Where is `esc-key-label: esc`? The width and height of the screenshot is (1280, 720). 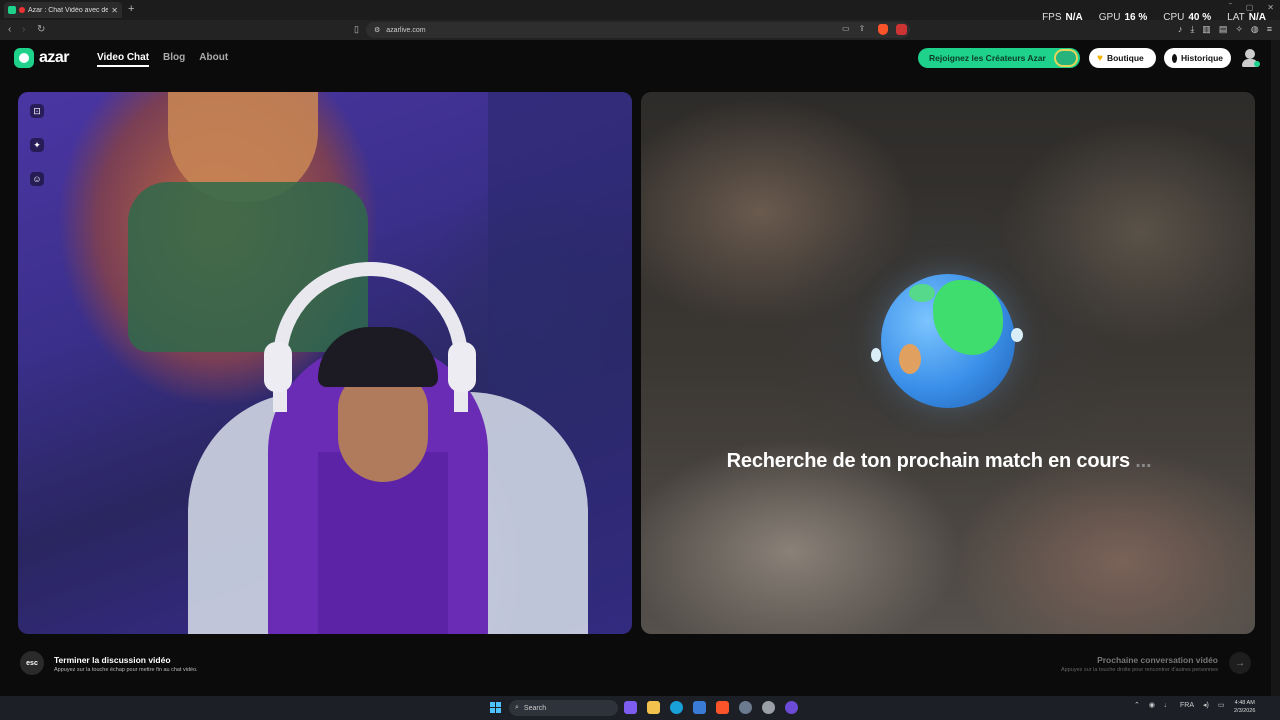
esc-key-label: esc is located at coordinates (32, 663).